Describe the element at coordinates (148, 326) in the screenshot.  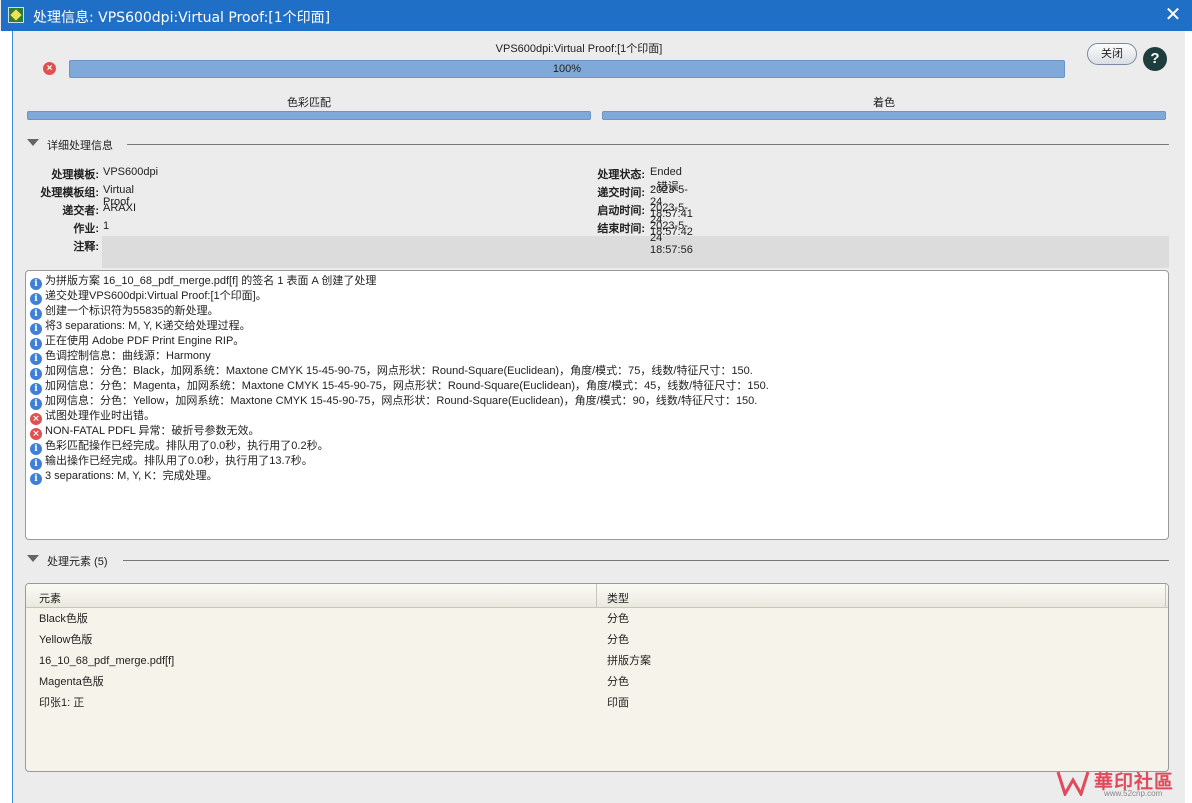
I see `log-text: 将3 separations: M, Y, K递交给处理过程。` at that location.